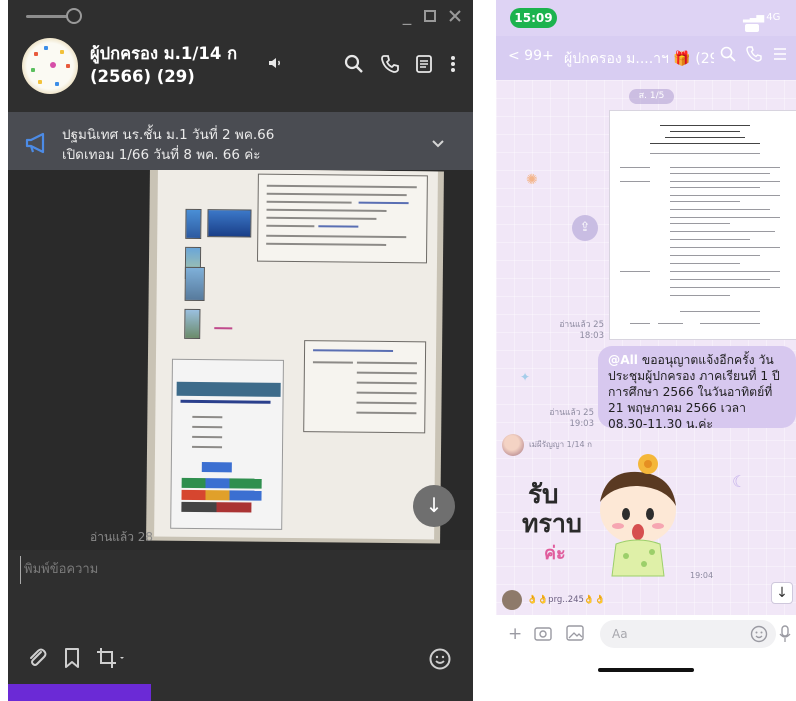  Describe the element at coordinates (566, 600) in the screenshot. I see `last-message-preview: 👌👌prg..245👌👌` at that location.